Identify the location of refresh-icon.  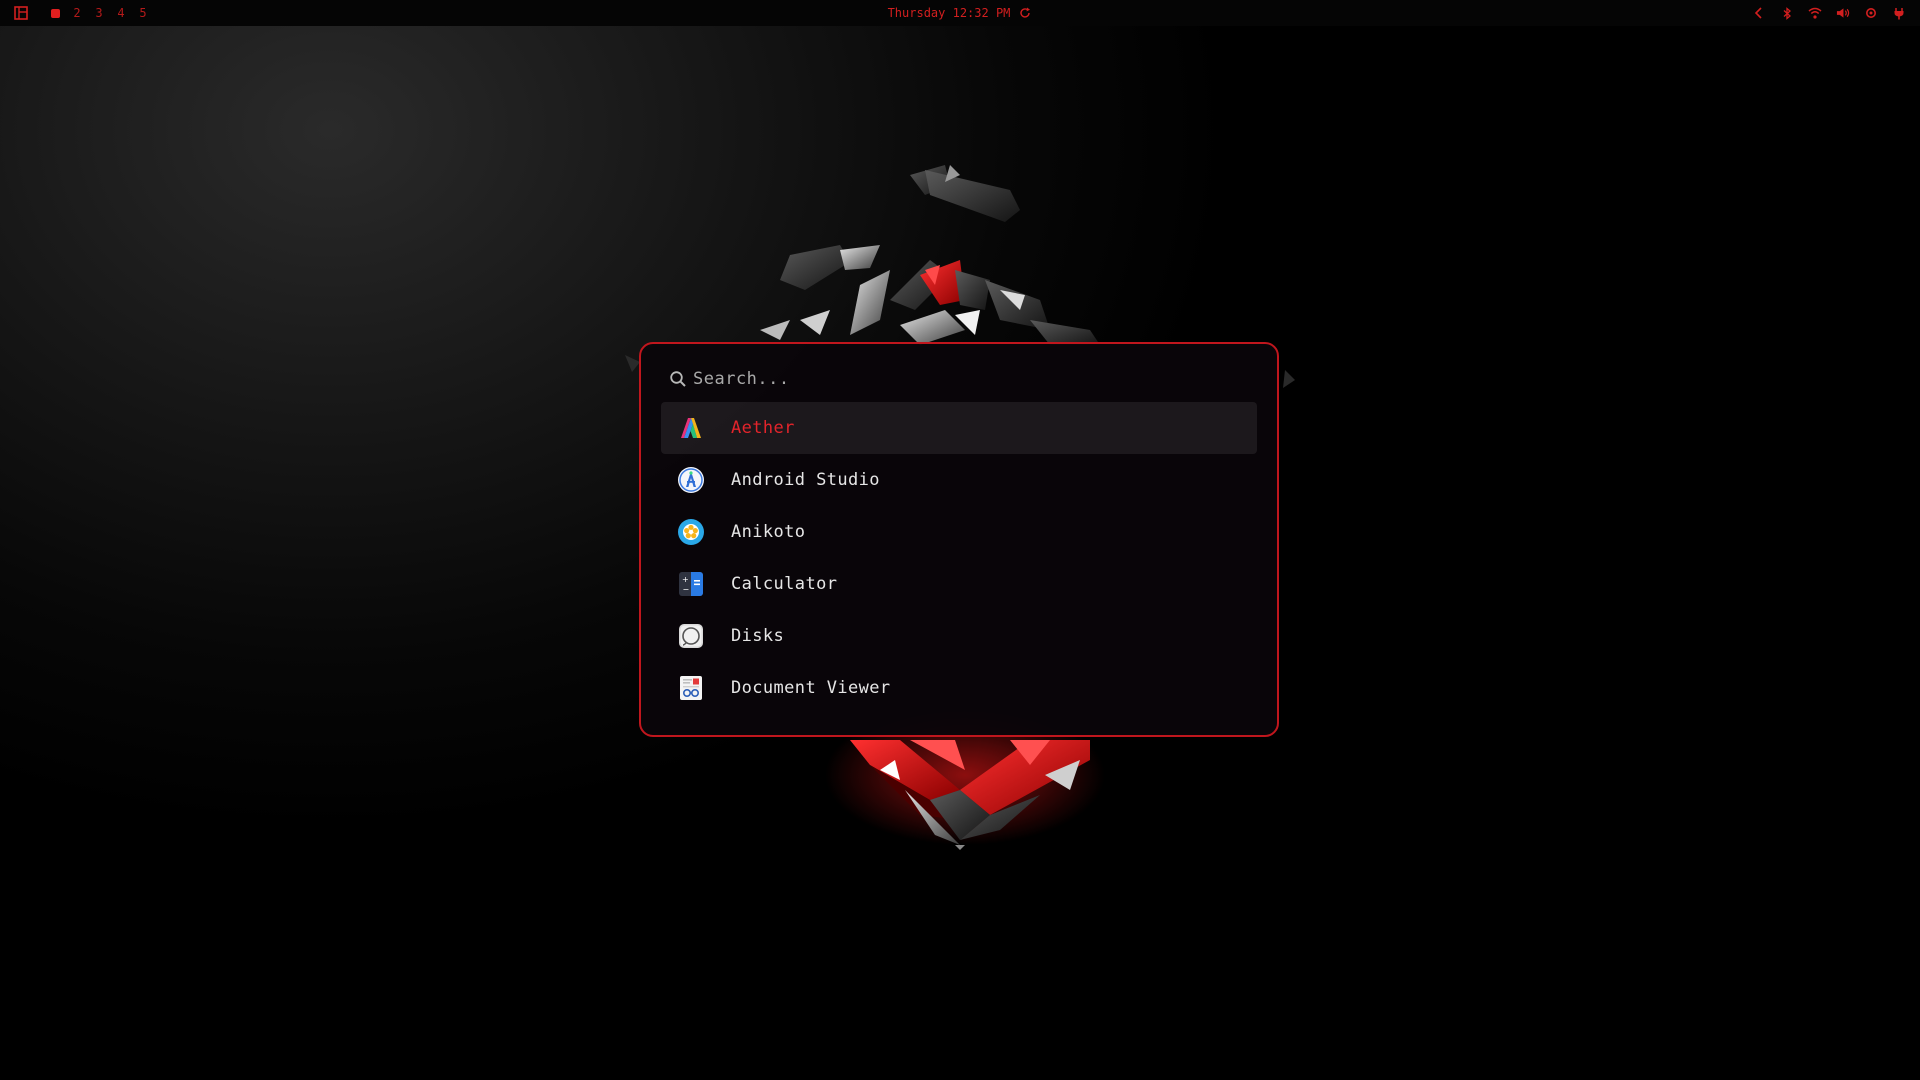
(1025, 13).